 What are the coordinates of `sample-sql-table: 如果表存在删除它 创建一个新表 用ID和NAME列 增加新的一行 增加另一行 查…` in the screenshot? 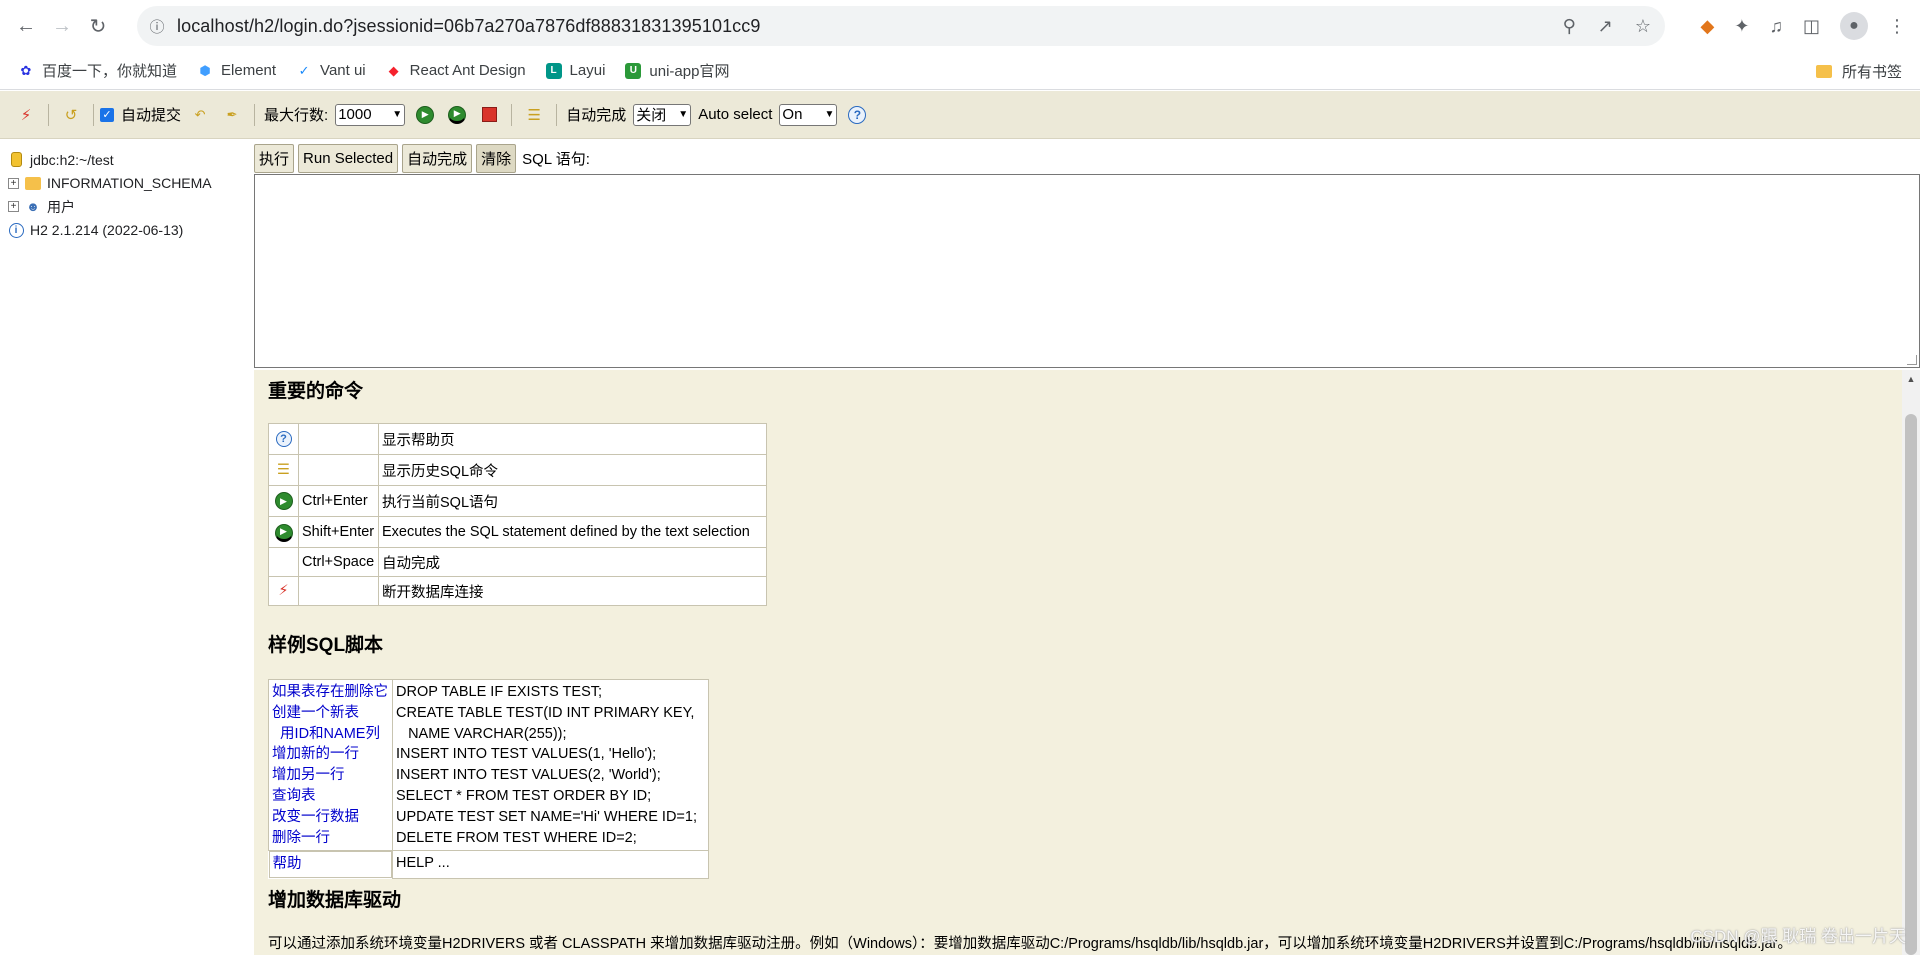 It's located at (488, 778).